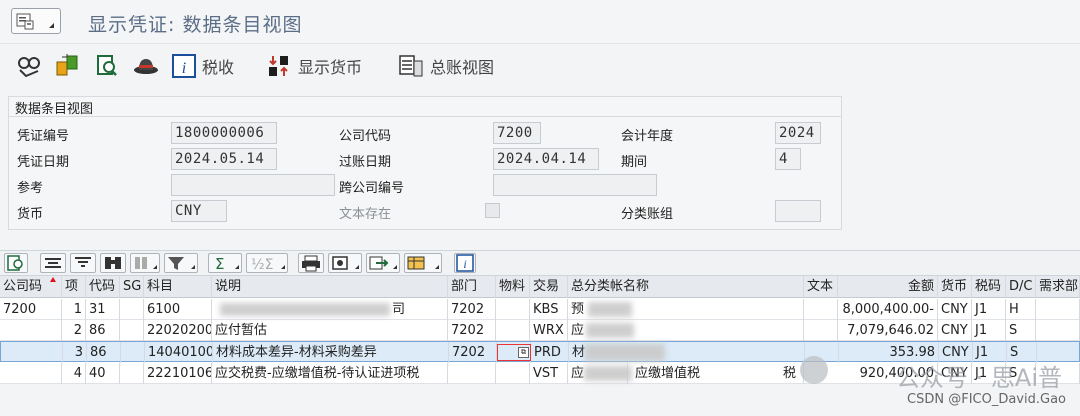 The width and height of the screenshot is (1080, 416). I want to click on col-material: 物料, so click(513, 287).